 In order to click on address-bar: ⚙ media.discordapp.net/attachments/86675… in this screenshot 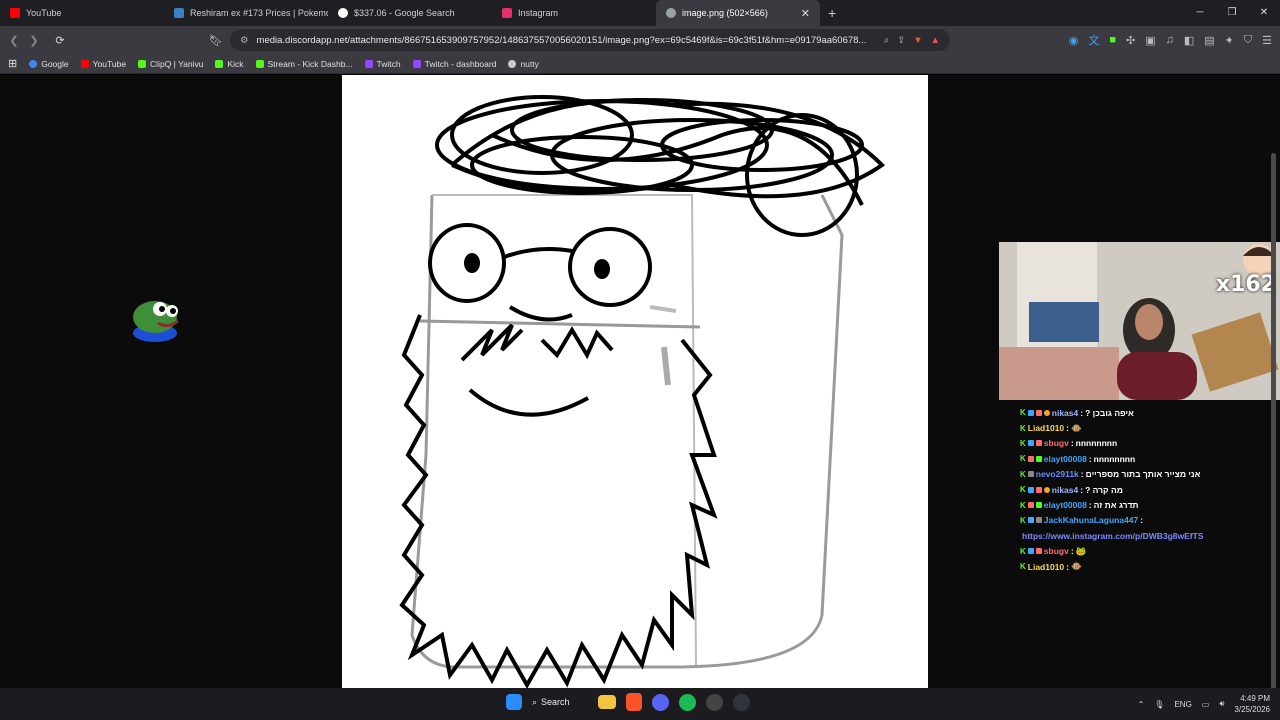, I will do `click(590, 40)`.